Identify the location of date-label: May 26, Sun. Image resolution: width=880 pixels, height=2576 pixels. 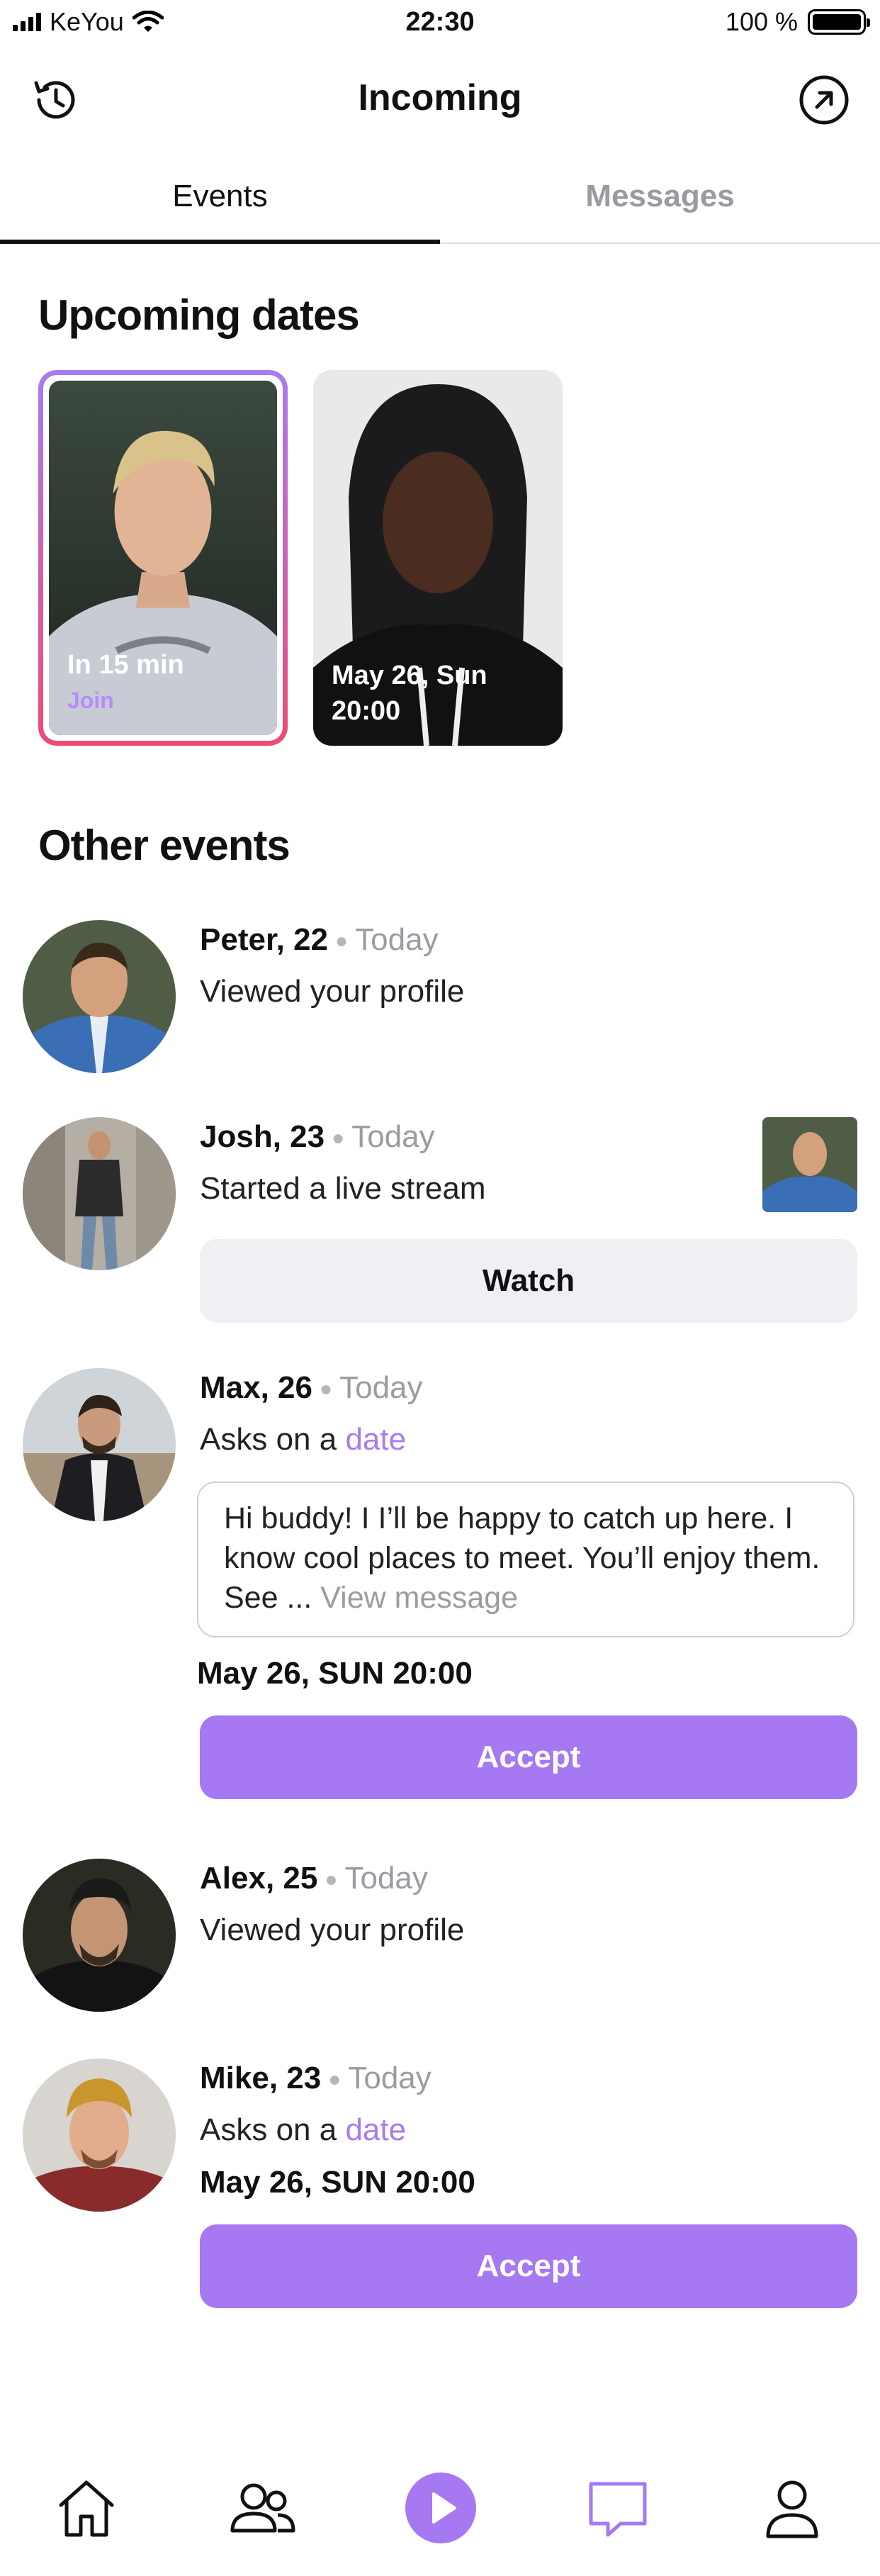
(409, 676).